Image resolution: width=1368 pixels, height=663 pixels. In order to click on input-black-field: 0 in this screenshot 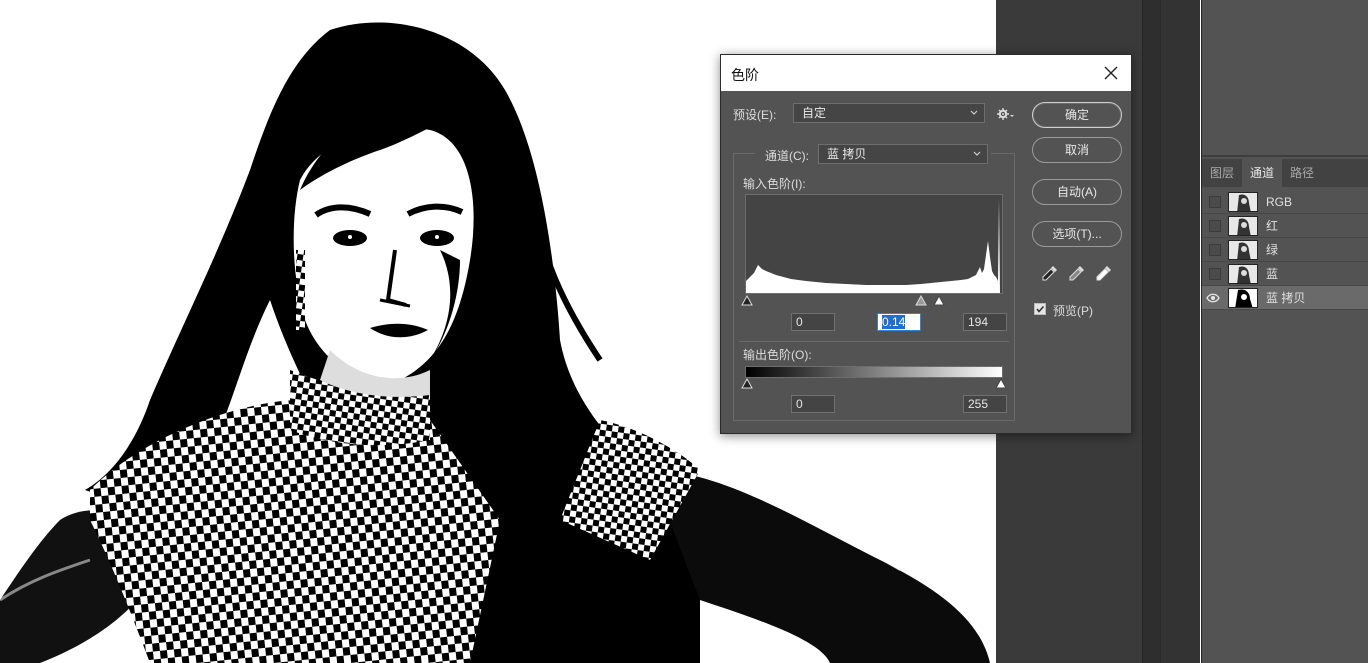, I will do `click(813, 322)`.